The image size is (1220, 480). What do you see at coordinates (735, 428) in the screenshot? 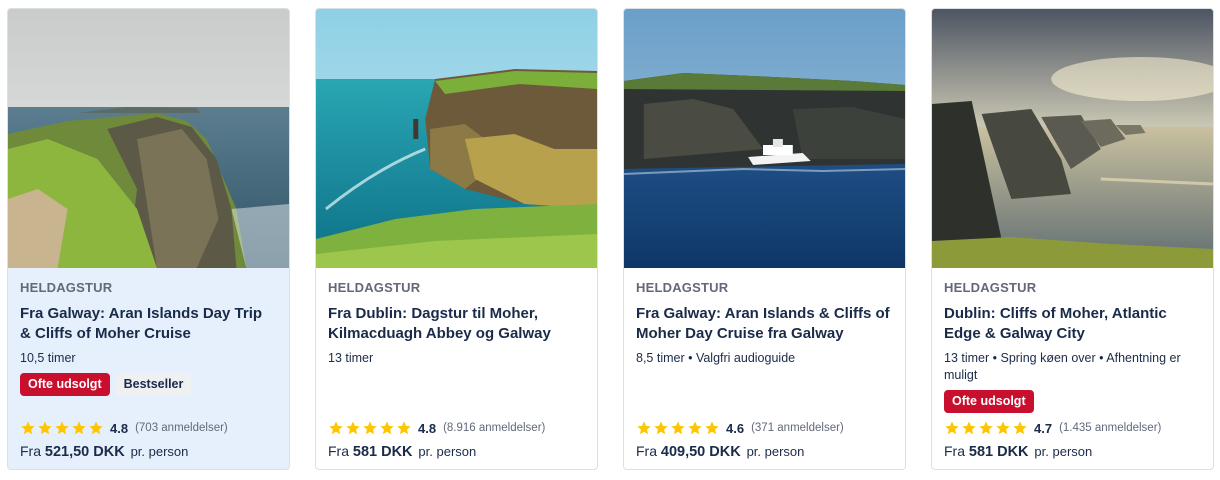
I see `rating-score: 4.6` at bounding box center [735, 428].